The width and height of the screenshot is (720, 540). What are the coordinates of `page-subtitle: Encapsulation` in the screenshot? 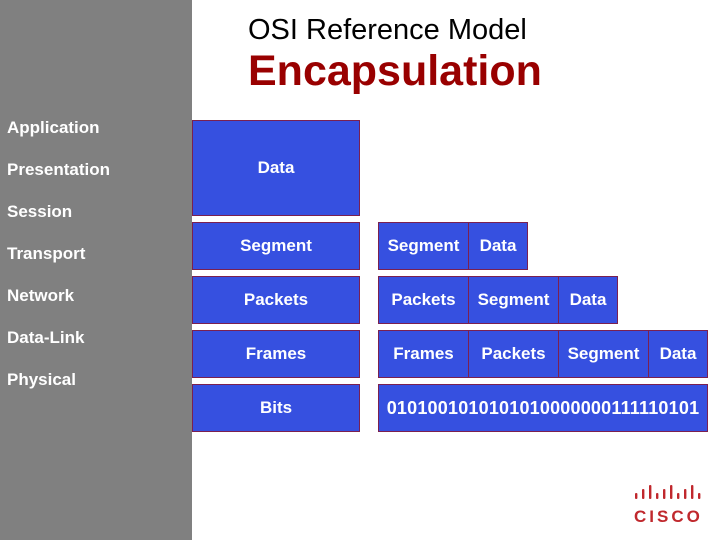 It's located at (395, 71).